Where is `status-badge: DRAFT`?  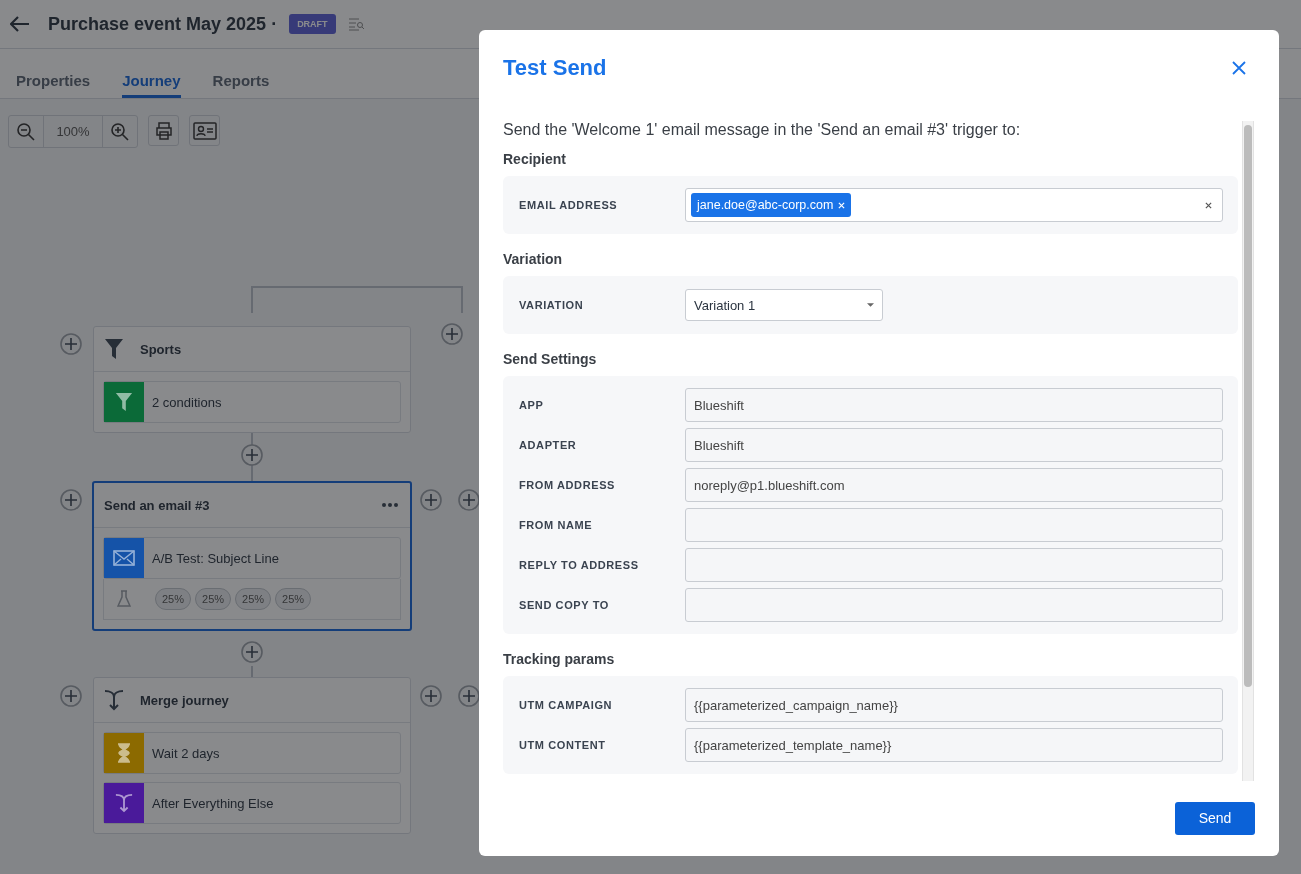 status-badge: DRAFT is located at coordinates (312, 24).